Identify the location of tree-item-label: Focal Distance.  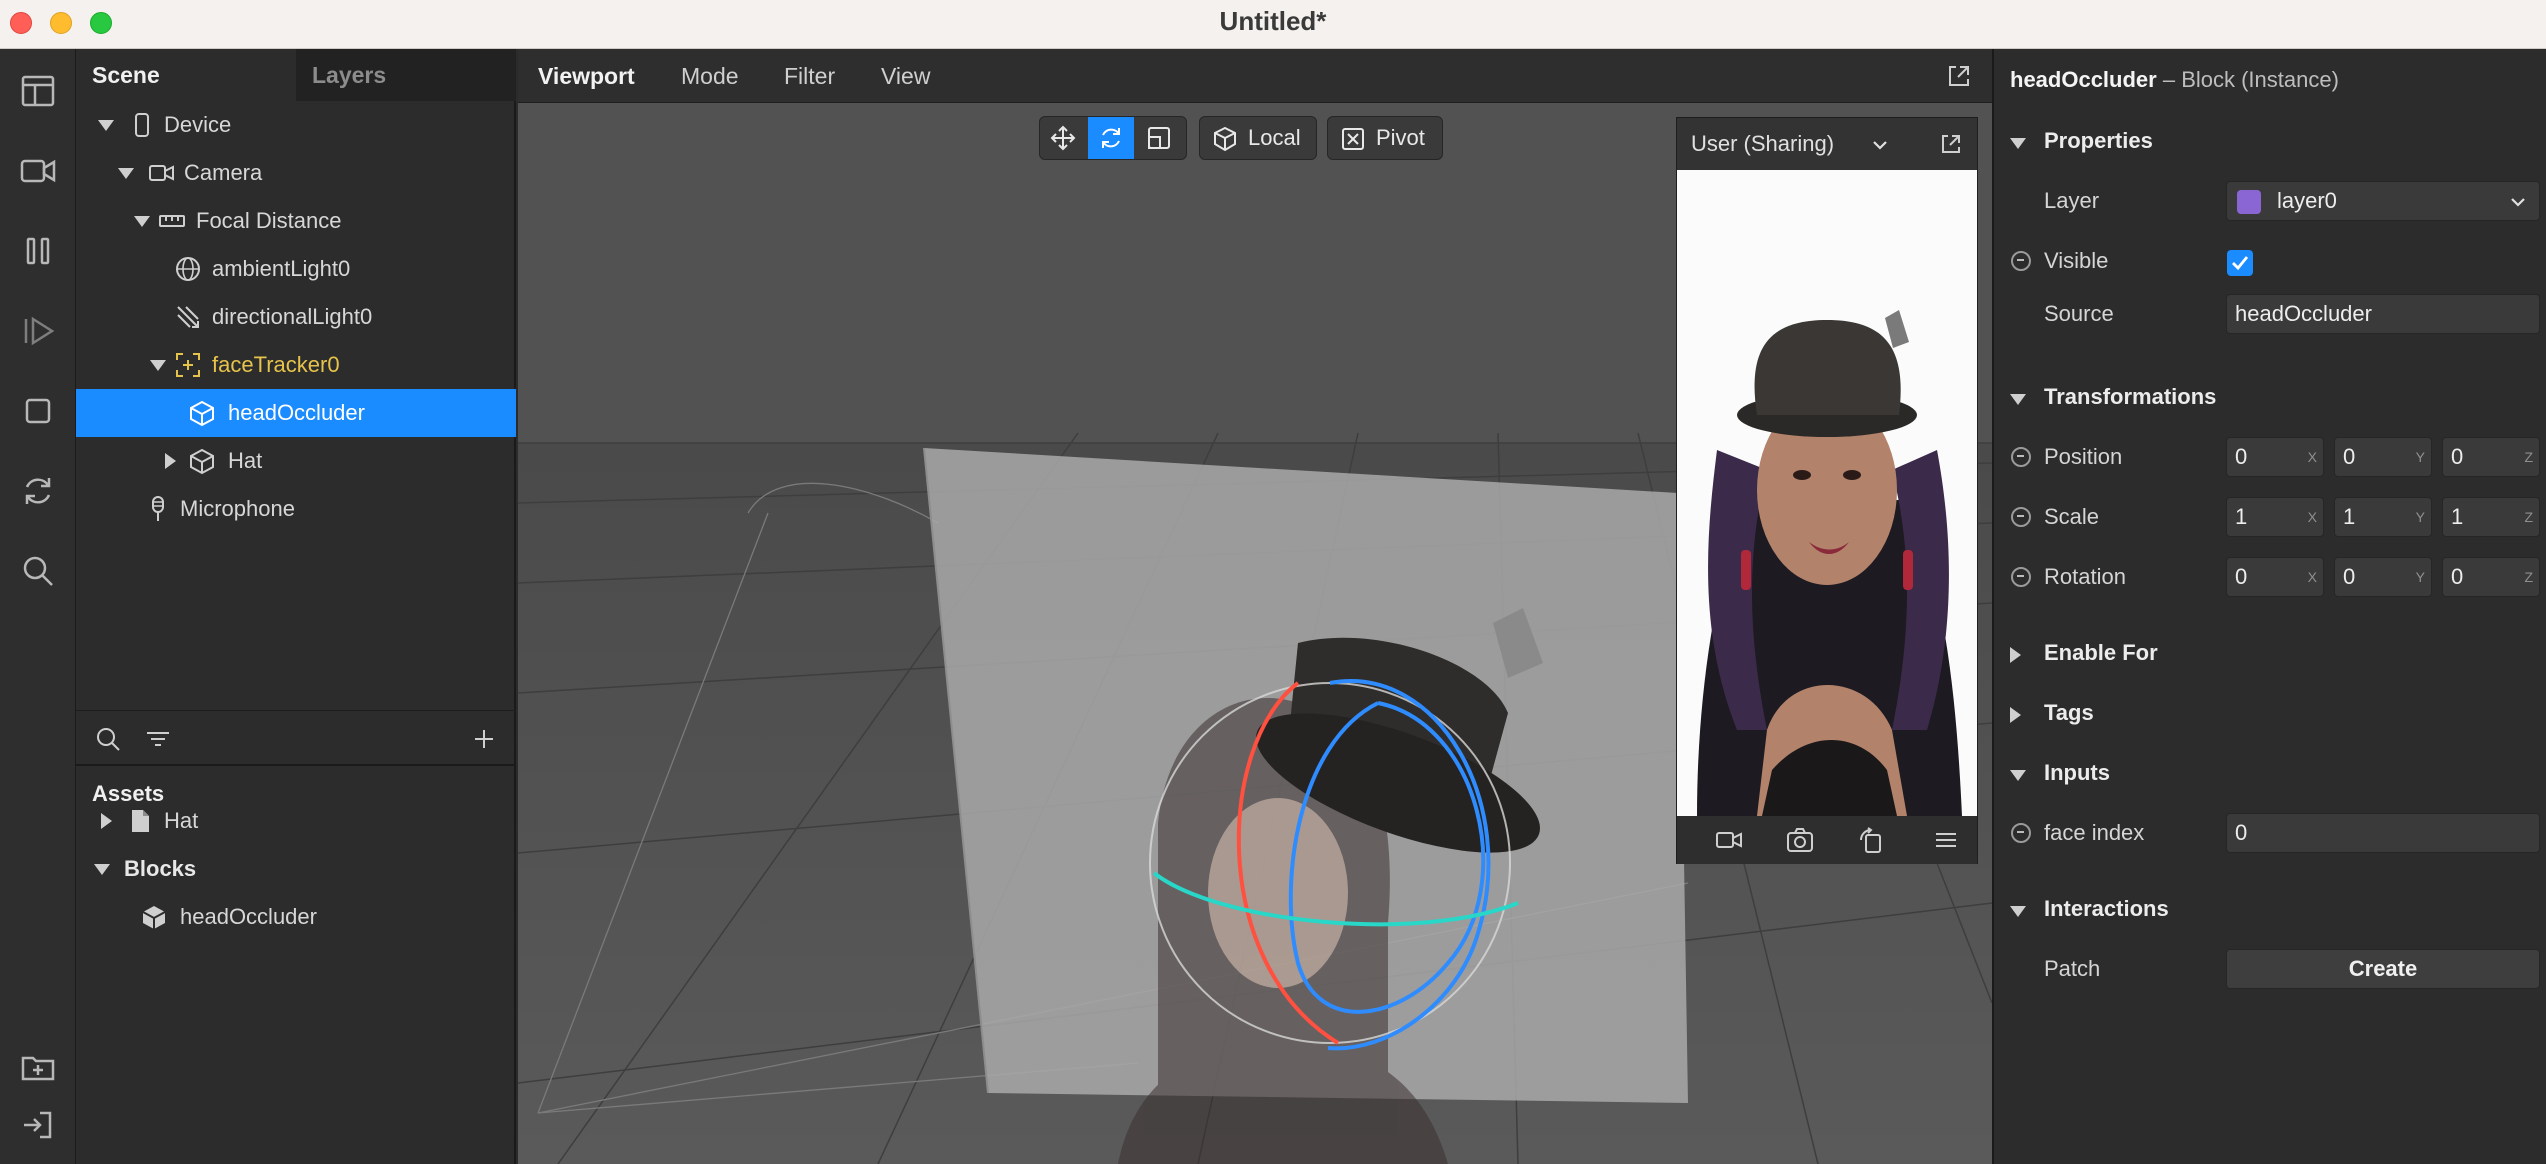
(269, 220).